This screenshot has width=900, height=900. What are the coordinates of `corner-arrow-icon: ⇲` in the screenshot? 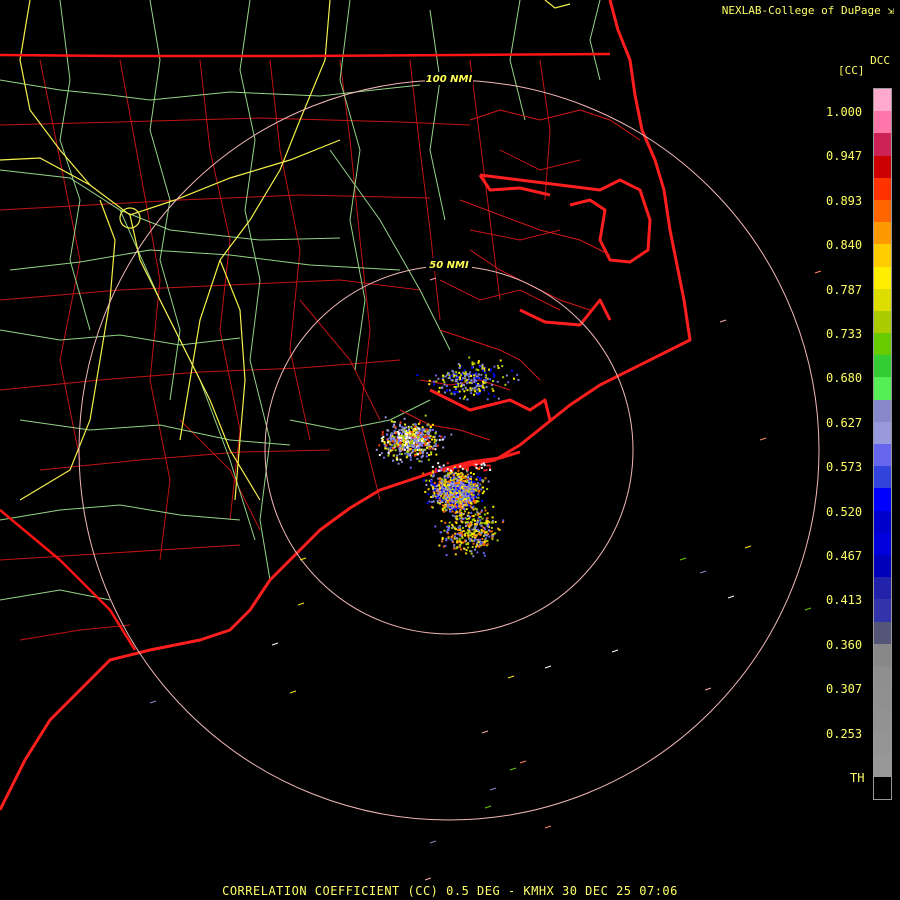 It's located at (890, 10).